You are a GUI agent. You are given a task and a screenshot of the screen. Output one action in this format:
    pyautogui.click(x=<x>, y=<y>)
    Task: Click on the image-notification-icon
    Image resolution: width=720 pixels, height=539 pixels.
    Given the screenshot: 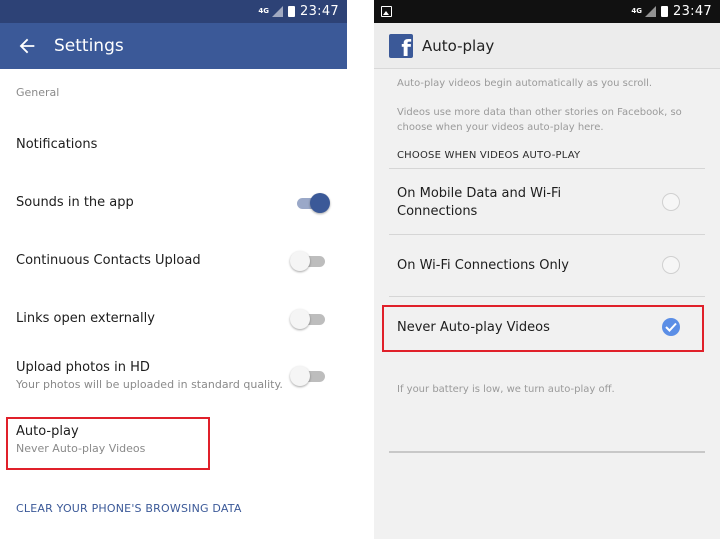 What is the action you would take?
    pyautogui.click(x=386, y=11)
    